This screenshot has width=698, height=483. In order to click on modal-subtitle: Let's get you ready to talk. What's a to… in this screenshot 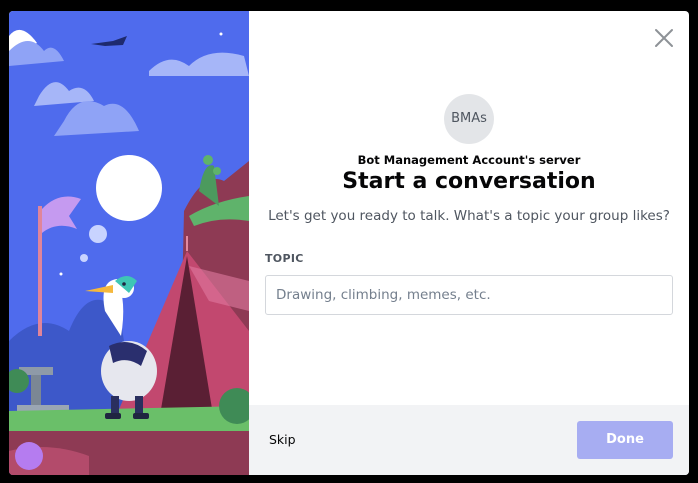, I will do `click(469, 216)`.